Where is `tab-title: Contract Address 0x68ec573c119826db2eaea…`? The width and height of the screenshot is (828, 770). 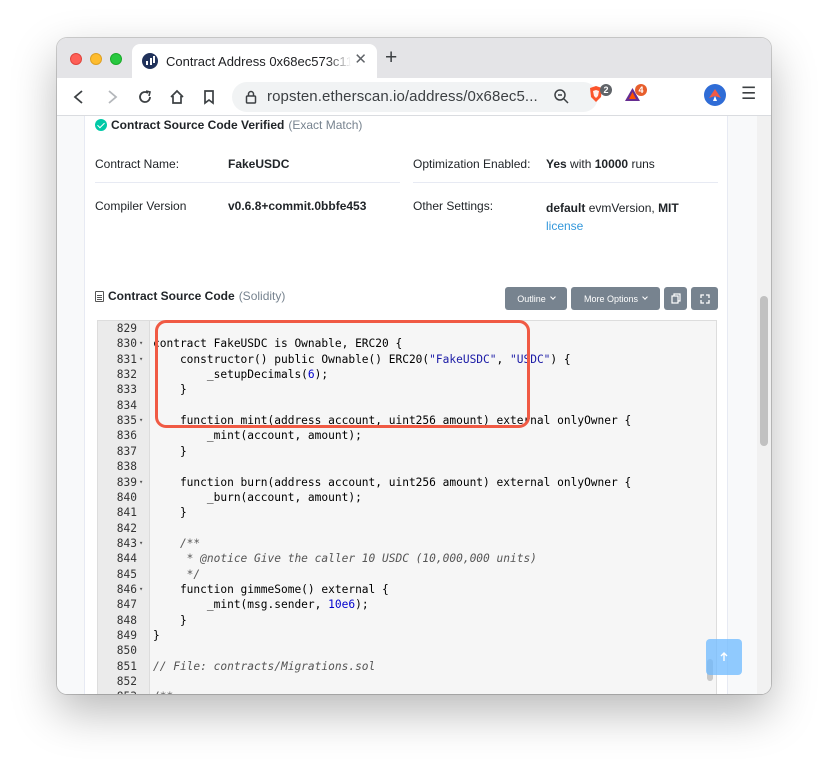 tab-title: Contract Address 0x68ec573c119826db2eaea… is located at coordinates (258, 61).